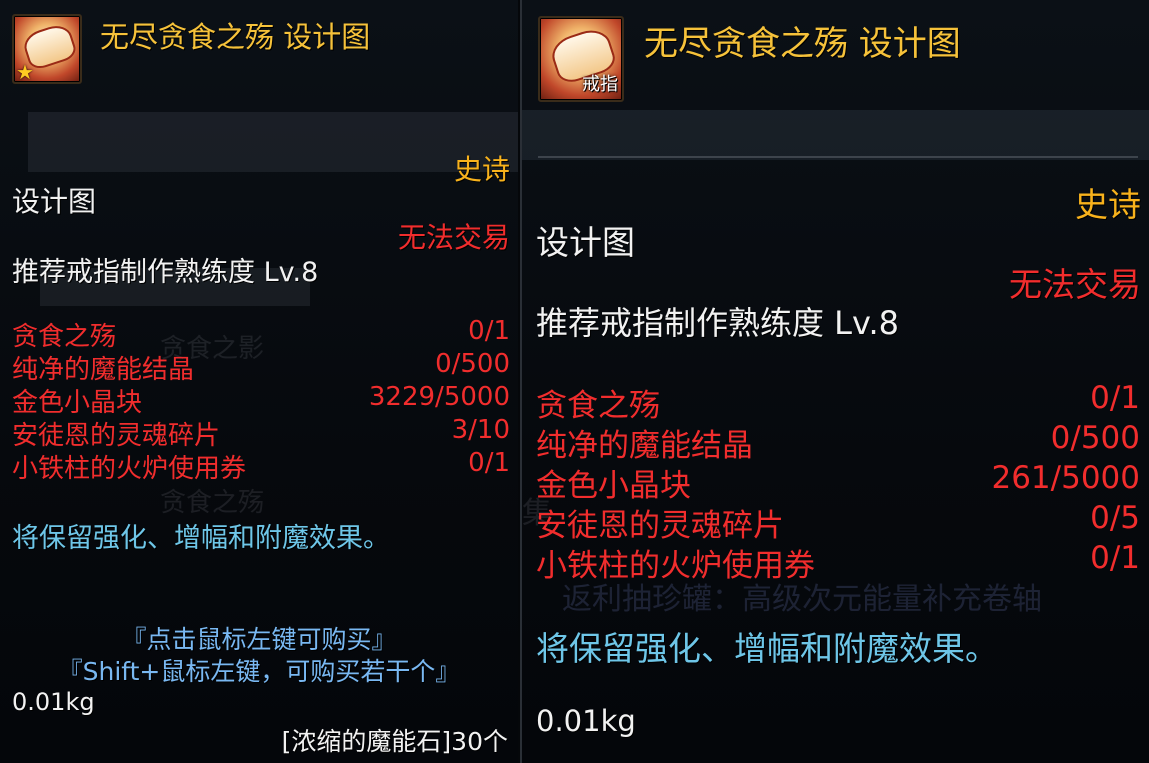  Describe the element at coordinates (480, 430) in the screenshot. I see `material-count: 3/10` at that location.